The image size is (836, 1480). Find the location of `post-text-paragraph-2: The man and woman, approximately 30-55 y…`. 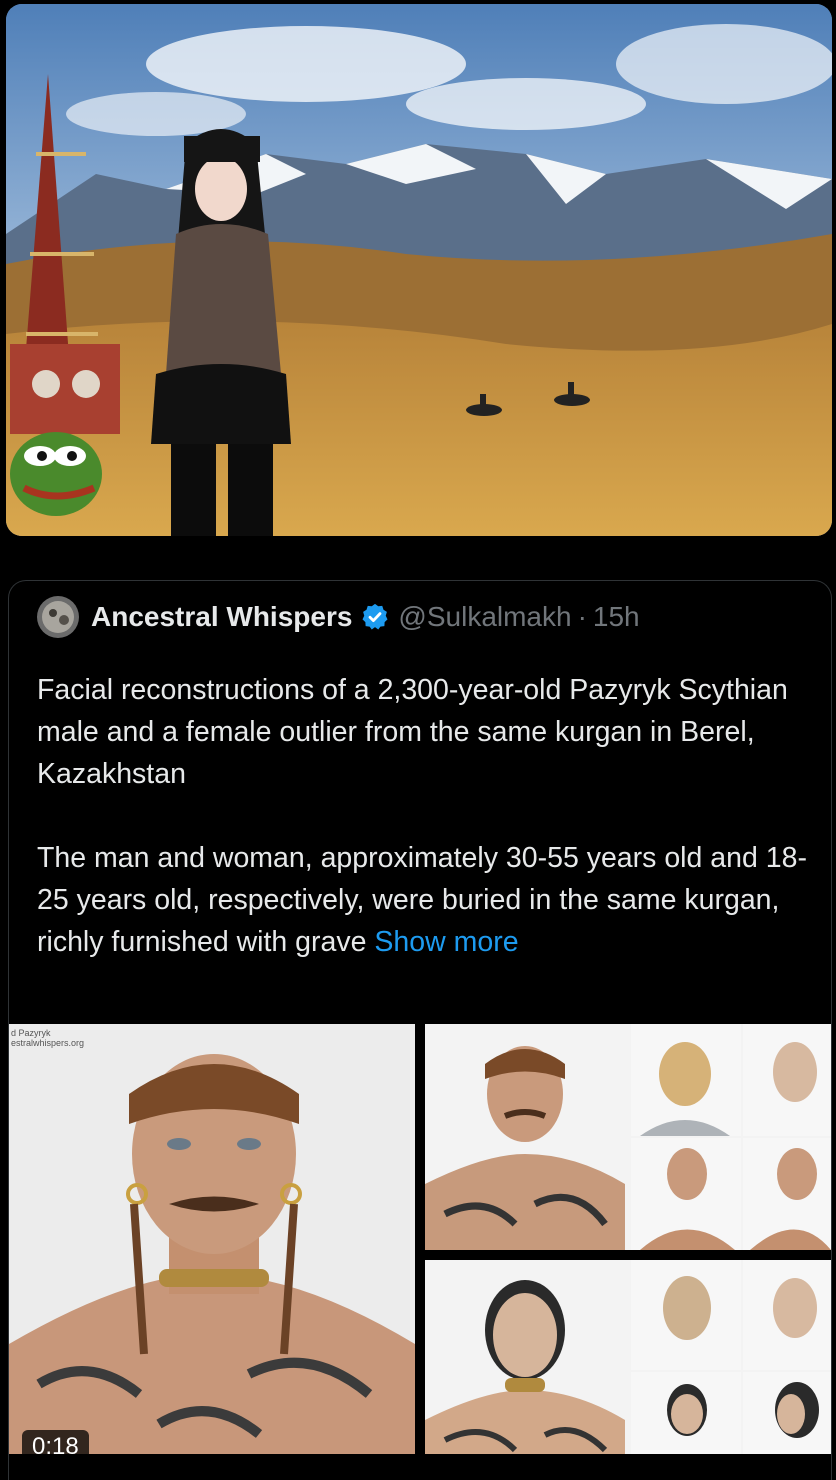

post-text-paragraph-2: The man and woman, approximately 30-55 y… is located at coordinates (427, 900).